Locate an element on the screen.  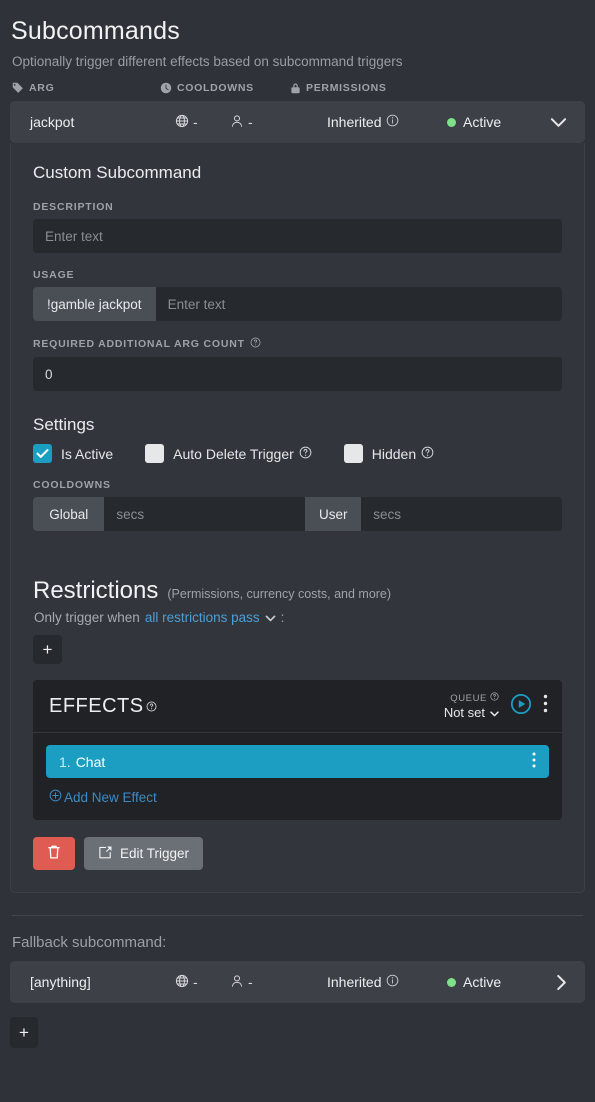
settings-title: Settings is located at coordinates (64, 424).